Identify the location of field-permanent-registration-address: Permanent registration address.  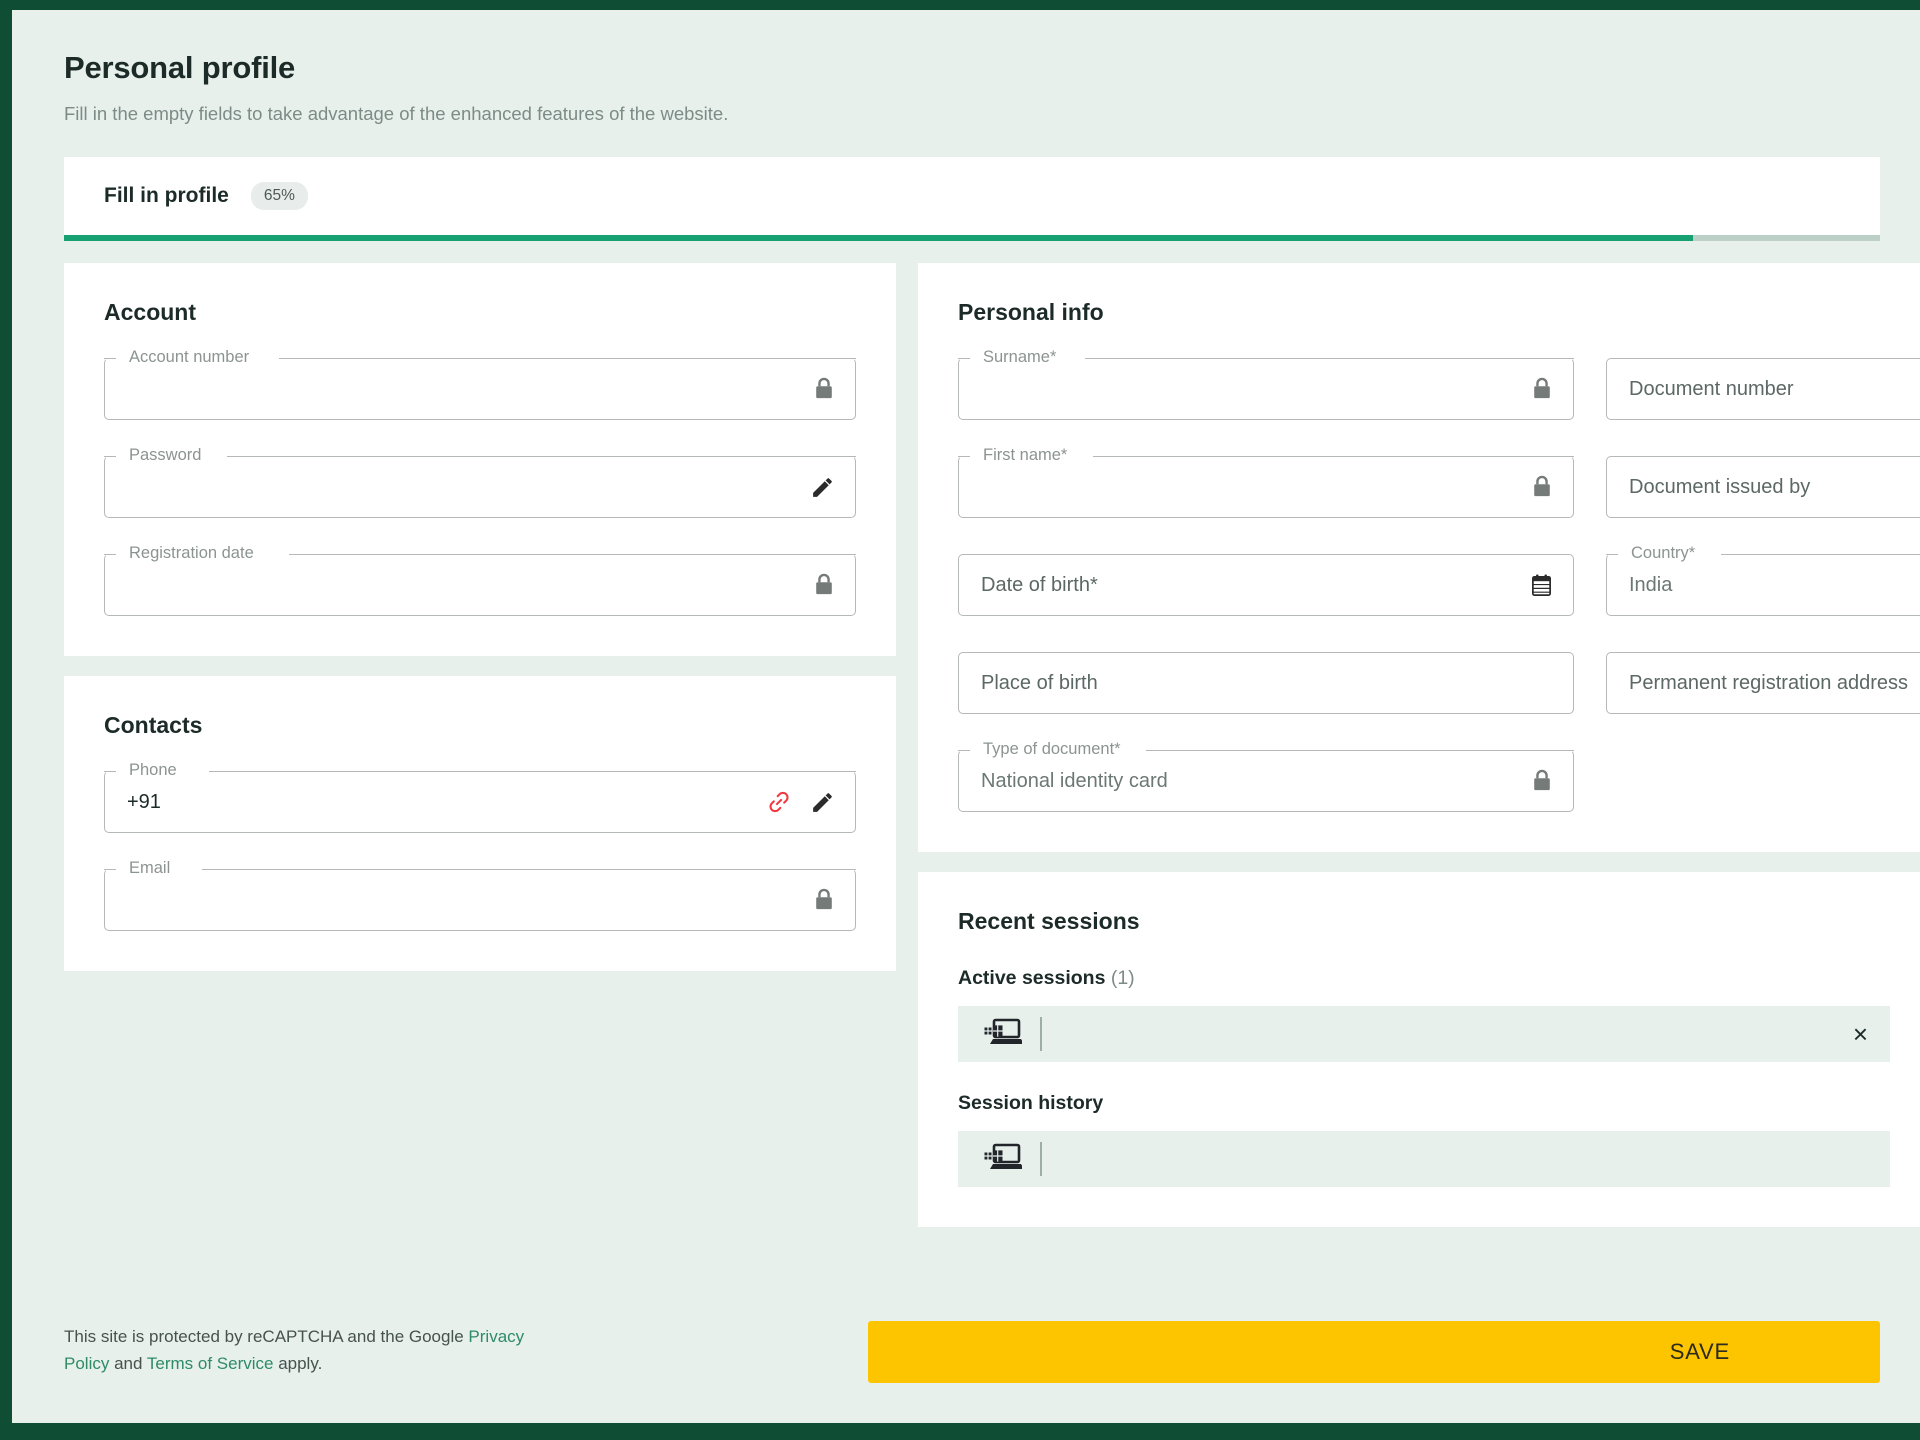
(1763, 683).